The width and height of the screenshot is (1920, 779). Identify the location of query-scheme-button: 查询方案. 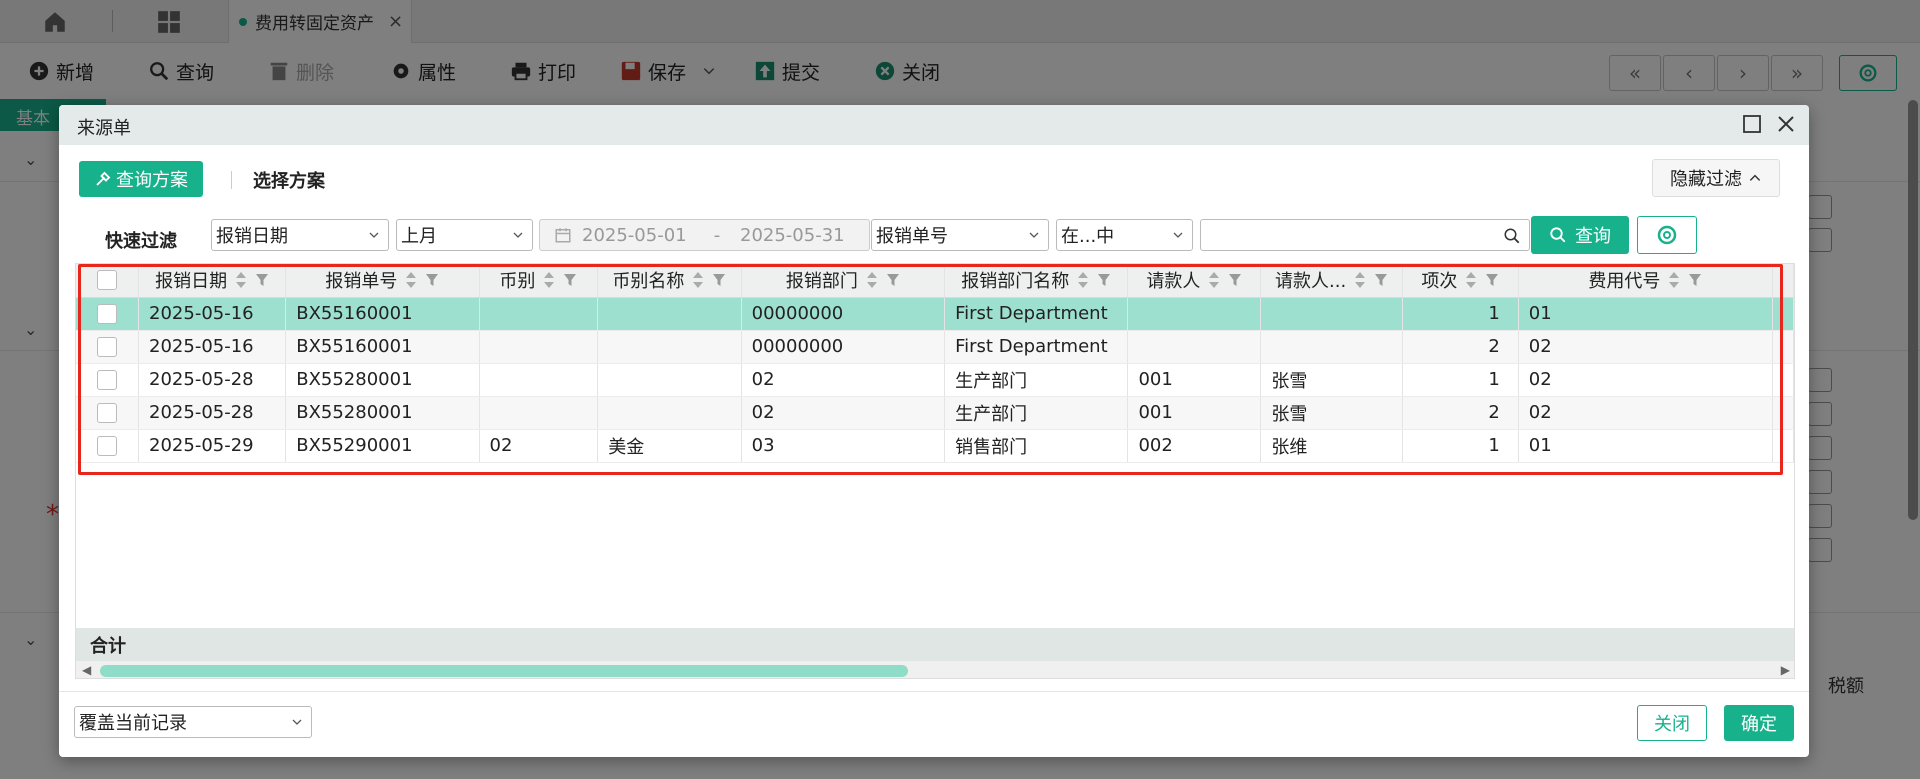
(141, 179).